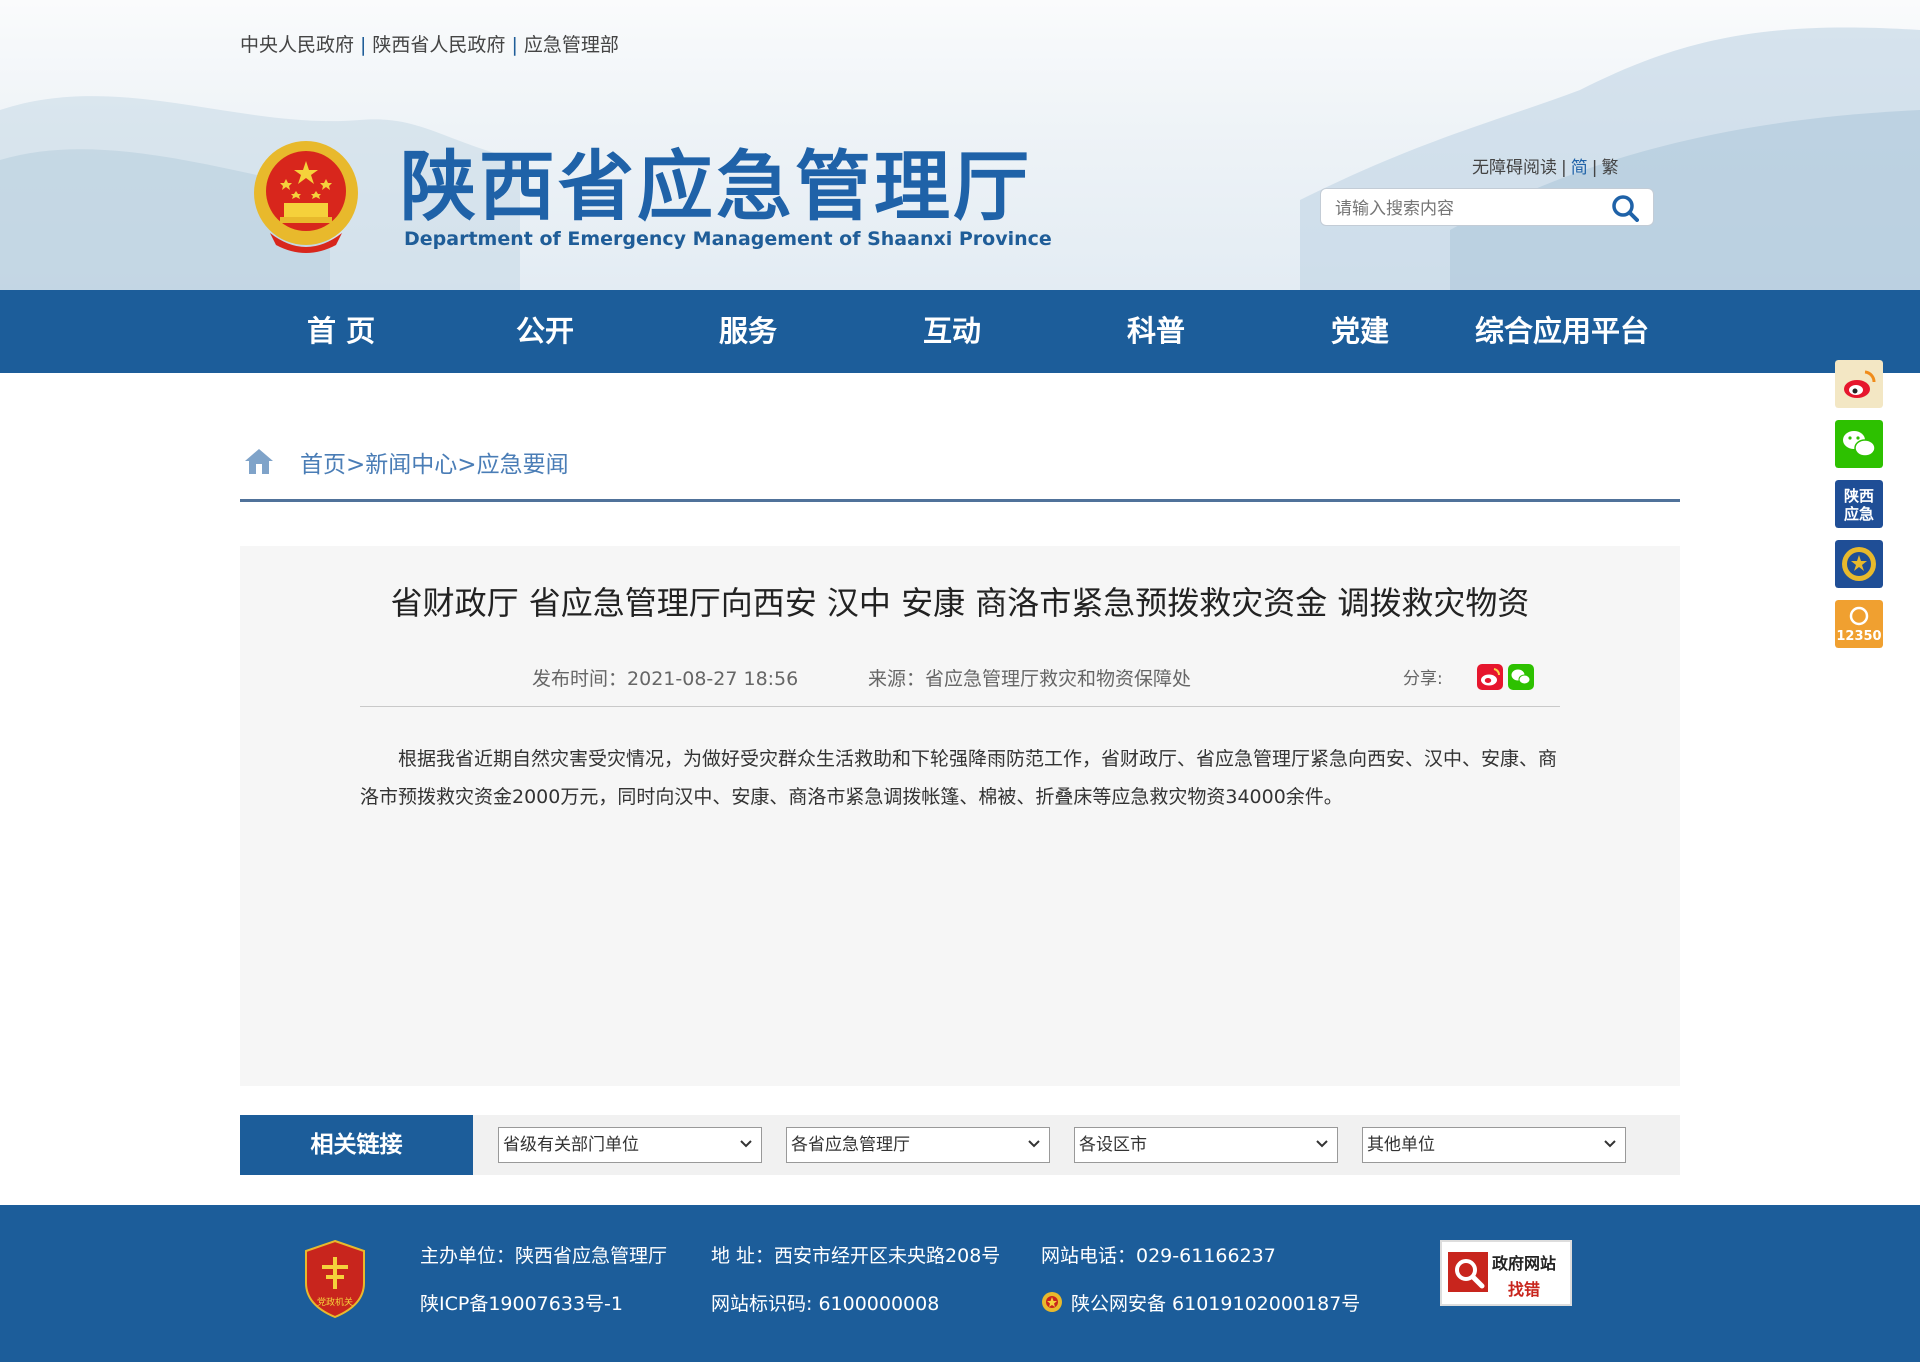  Describe the element at coordinates (1215, 1302) in the screenshot. I see `footer-police-record: 陕公网安备 61019102000187号` at that location.